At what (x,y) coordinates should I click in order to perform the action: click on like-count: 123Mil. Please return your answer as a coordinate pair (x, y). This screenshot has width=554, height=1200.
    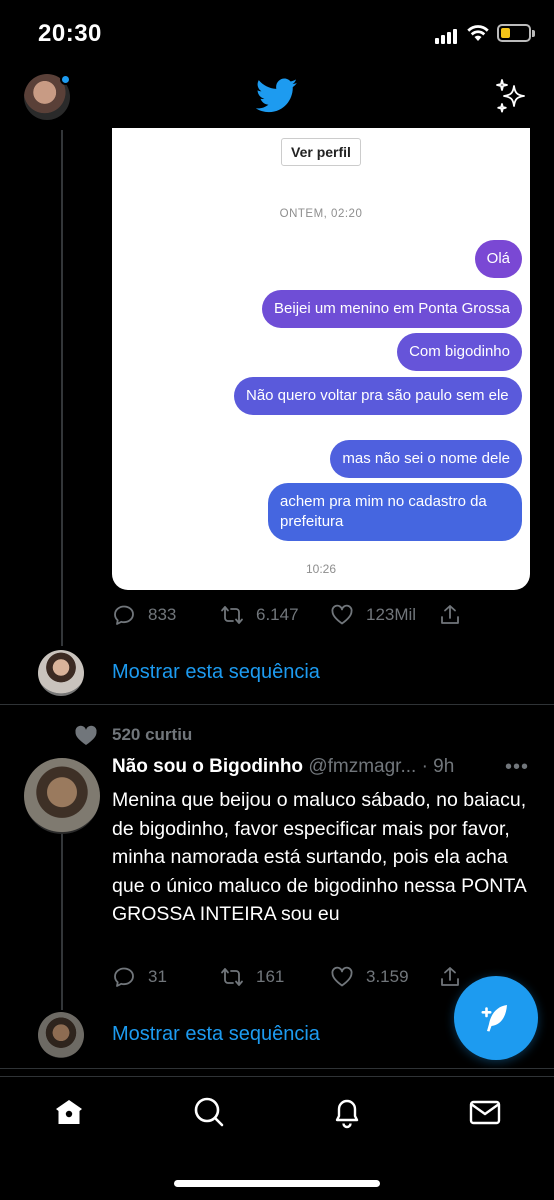
    Looking at the image, I should click on (391, 614).